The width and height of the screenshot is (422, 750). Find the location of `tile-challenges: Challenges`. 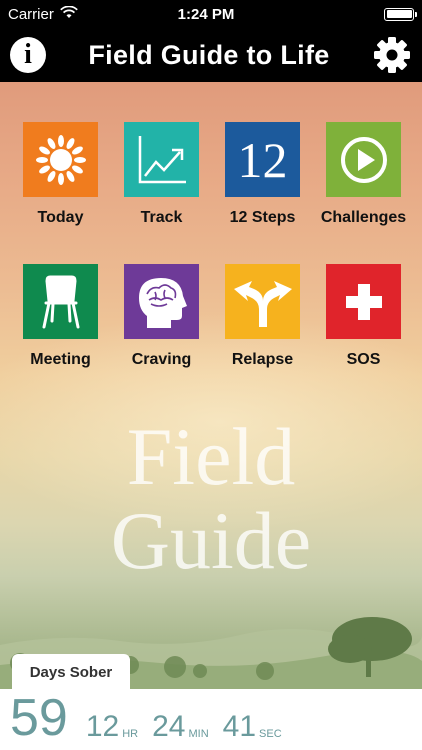

tile-challenges: Challenges is located at coordinates (363, 174).